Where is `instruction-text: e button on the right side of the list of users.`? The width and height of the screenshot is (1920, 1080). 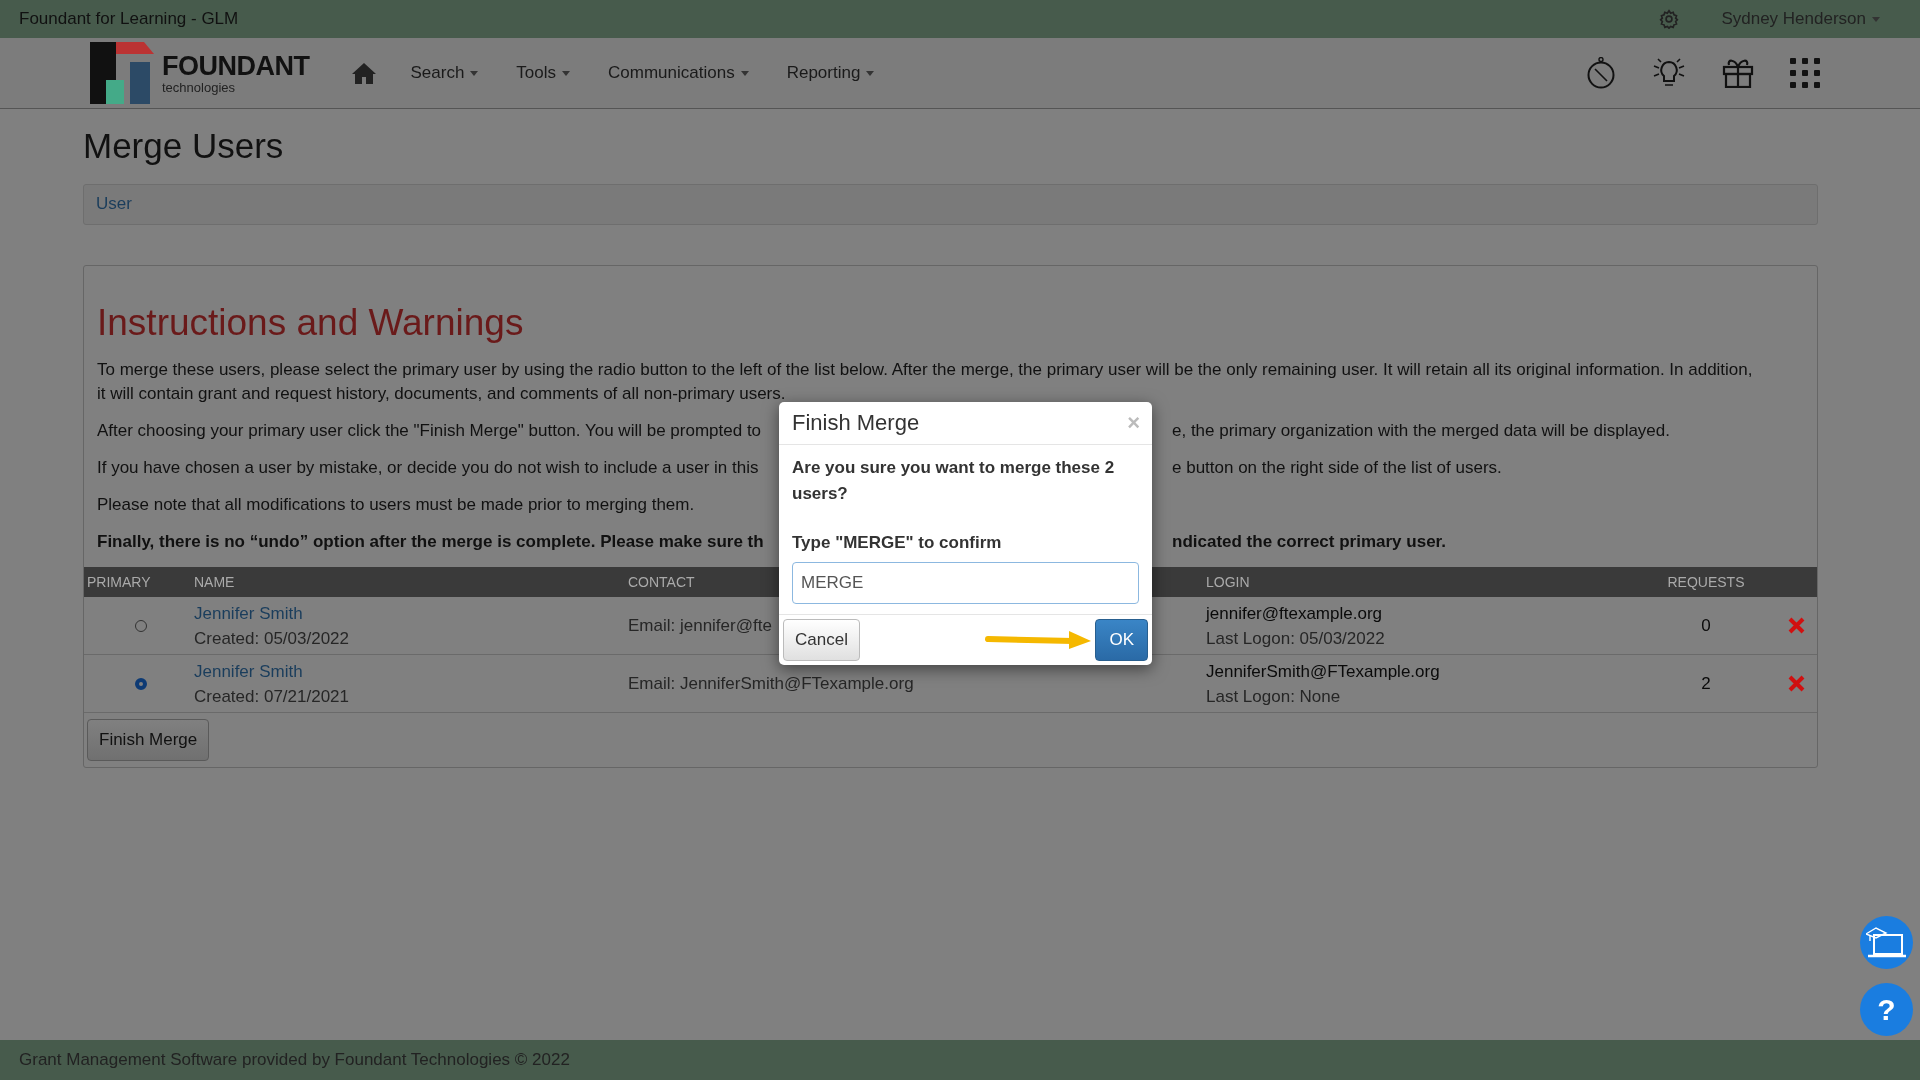 instruction-text: e button on the right side of the list of users. is located at coordinates (1337, 468).